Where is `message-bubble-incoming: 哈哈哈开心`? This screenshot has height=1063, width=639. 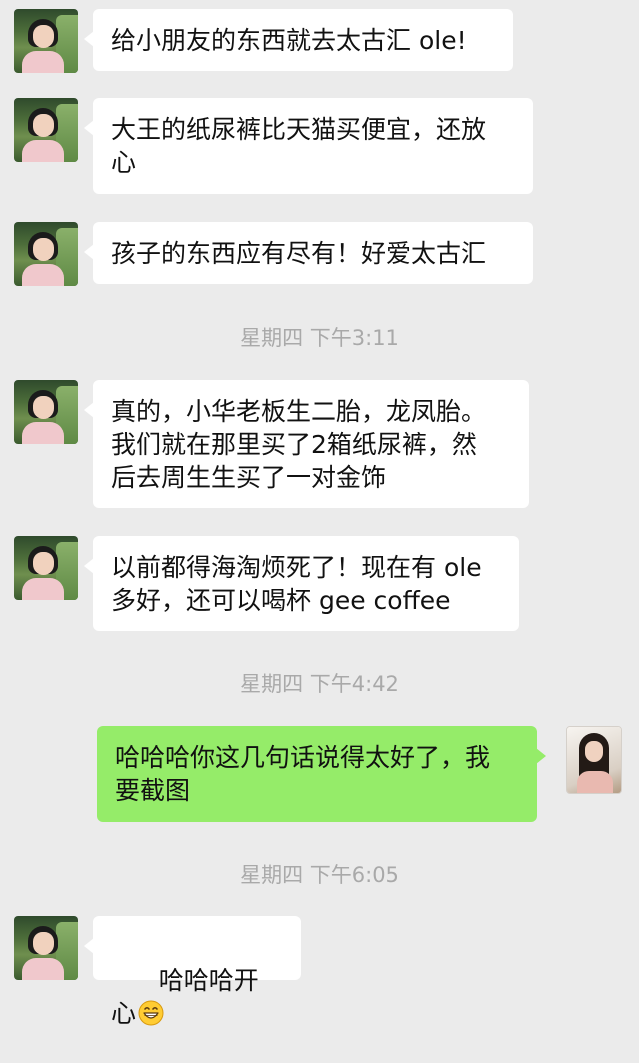
message-bubble-incoming: 哈哈哈开心 is located at coordinates (192, 972).